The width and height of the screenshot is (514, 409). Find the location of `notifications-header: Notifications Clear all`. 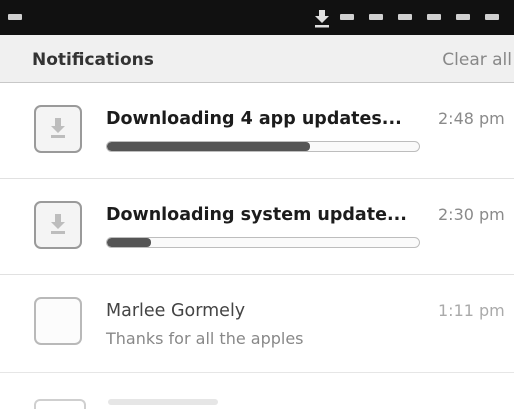

notifications-header: Notifications Clear all is located at coordinates (257, 59).